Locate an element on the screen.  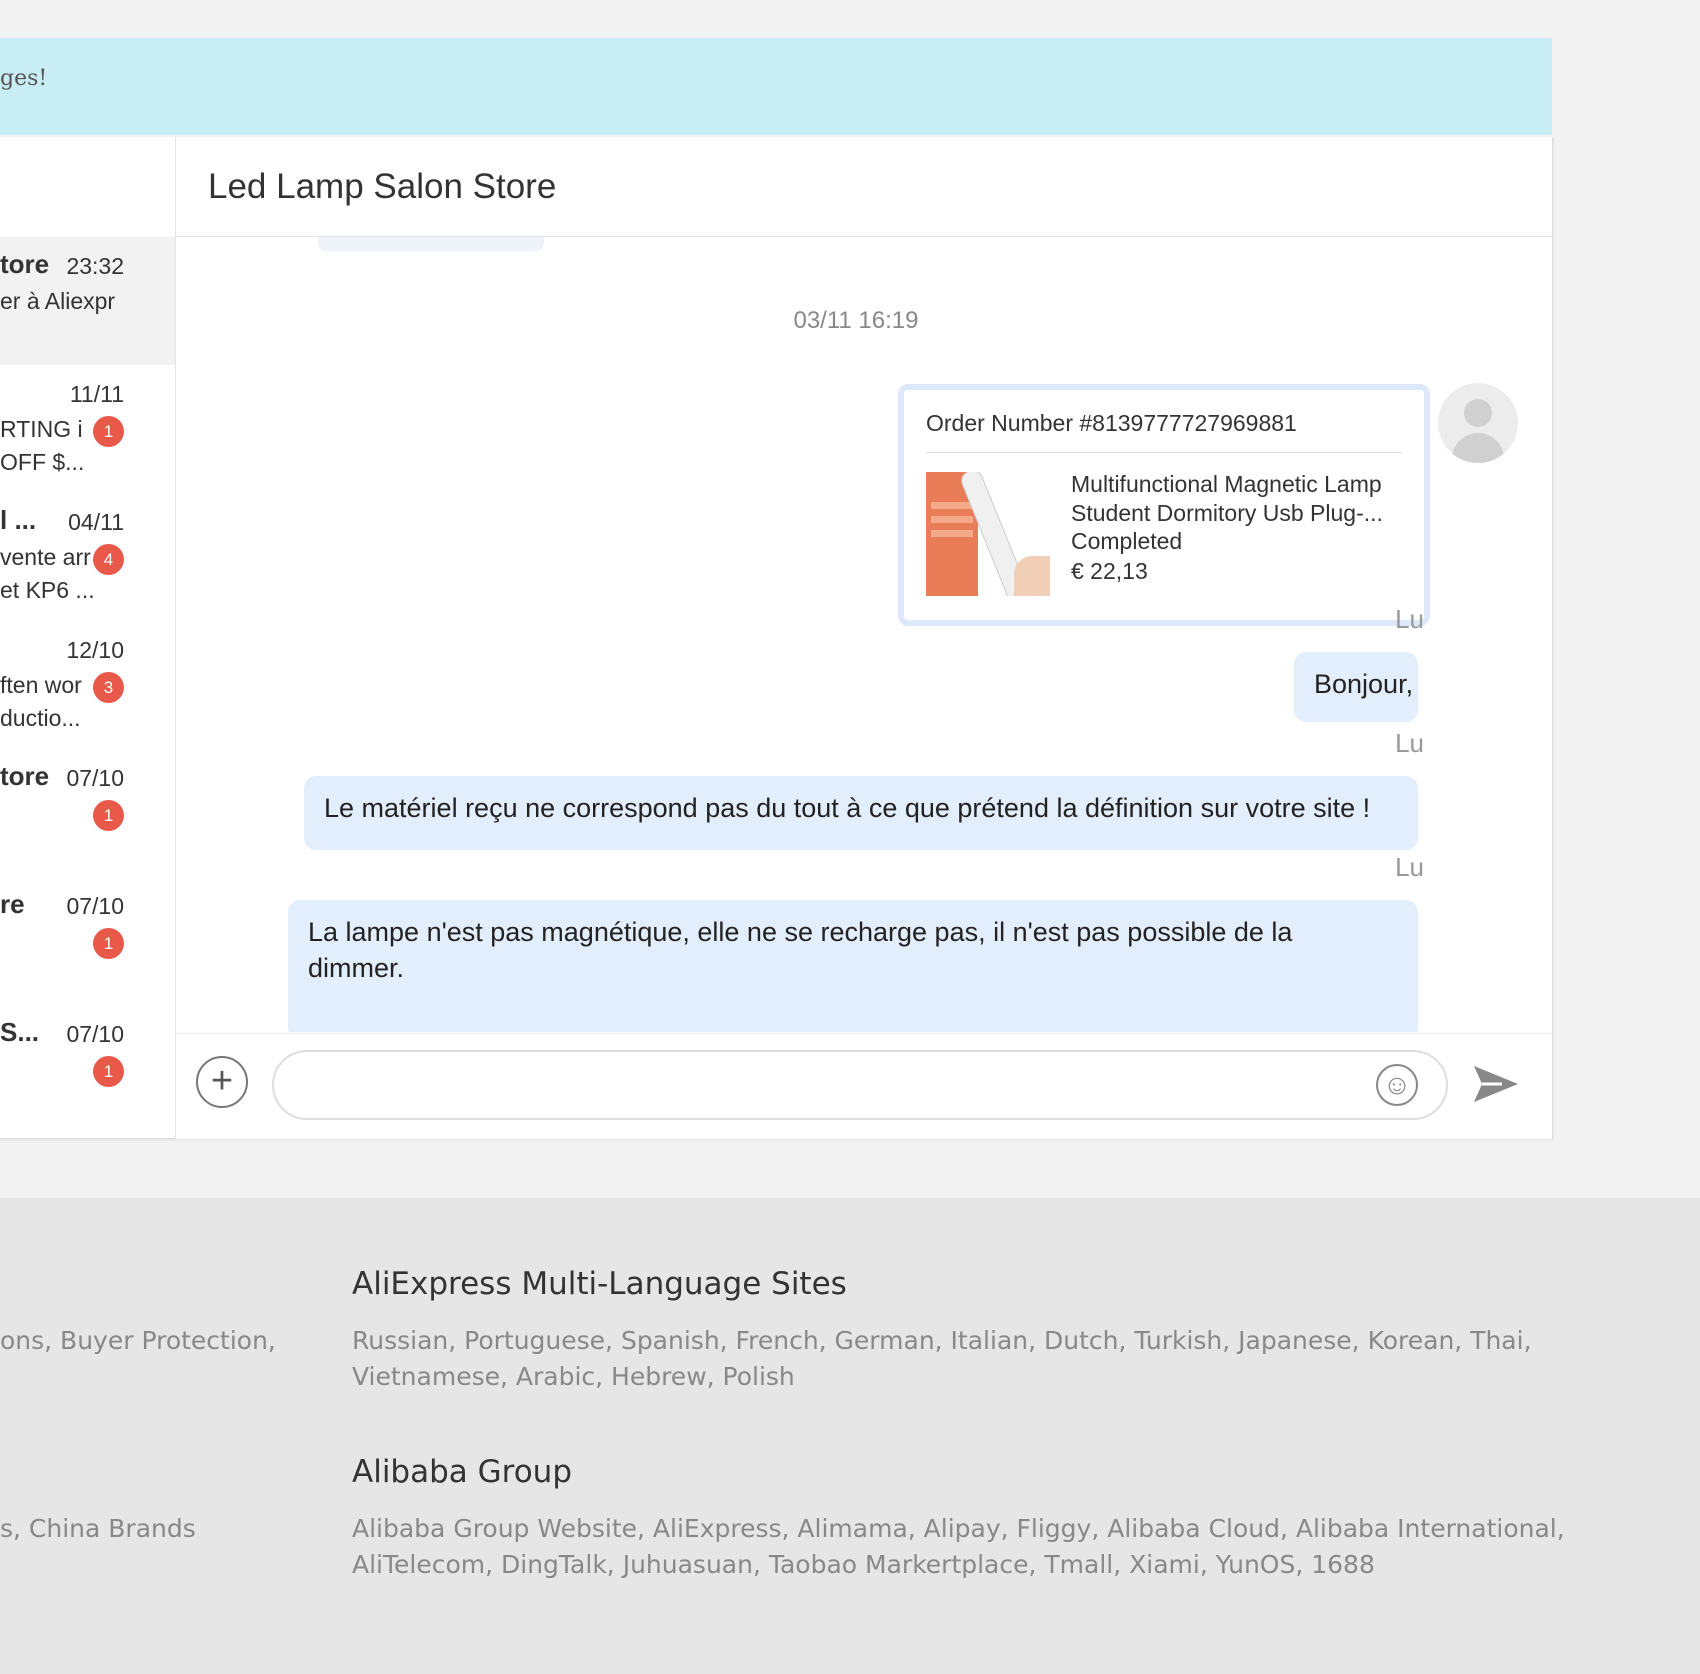
conversation-preview: ften wor is located at coordinates (41, 685).